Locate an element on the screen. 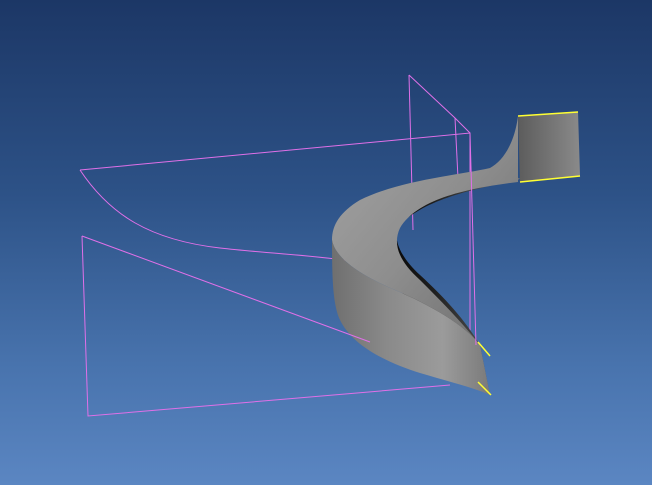 The height and width of the screenshot is (485, 652). guide-curve is located at coordinates (226, 289).